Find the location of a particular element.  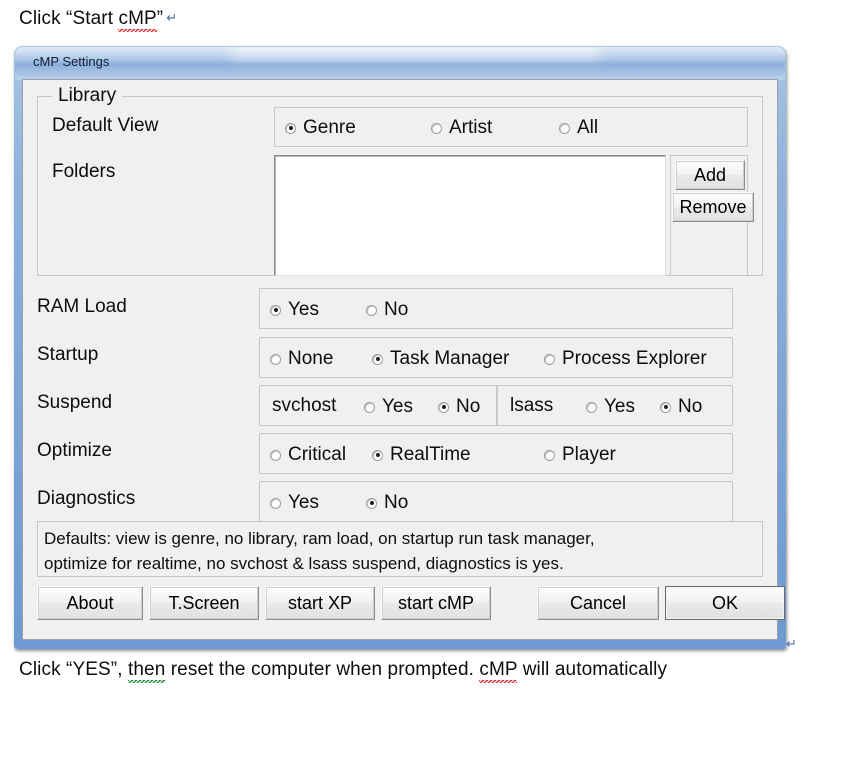

caption-bottom-1: Click “YES”, is located at coordinates (73, 669).